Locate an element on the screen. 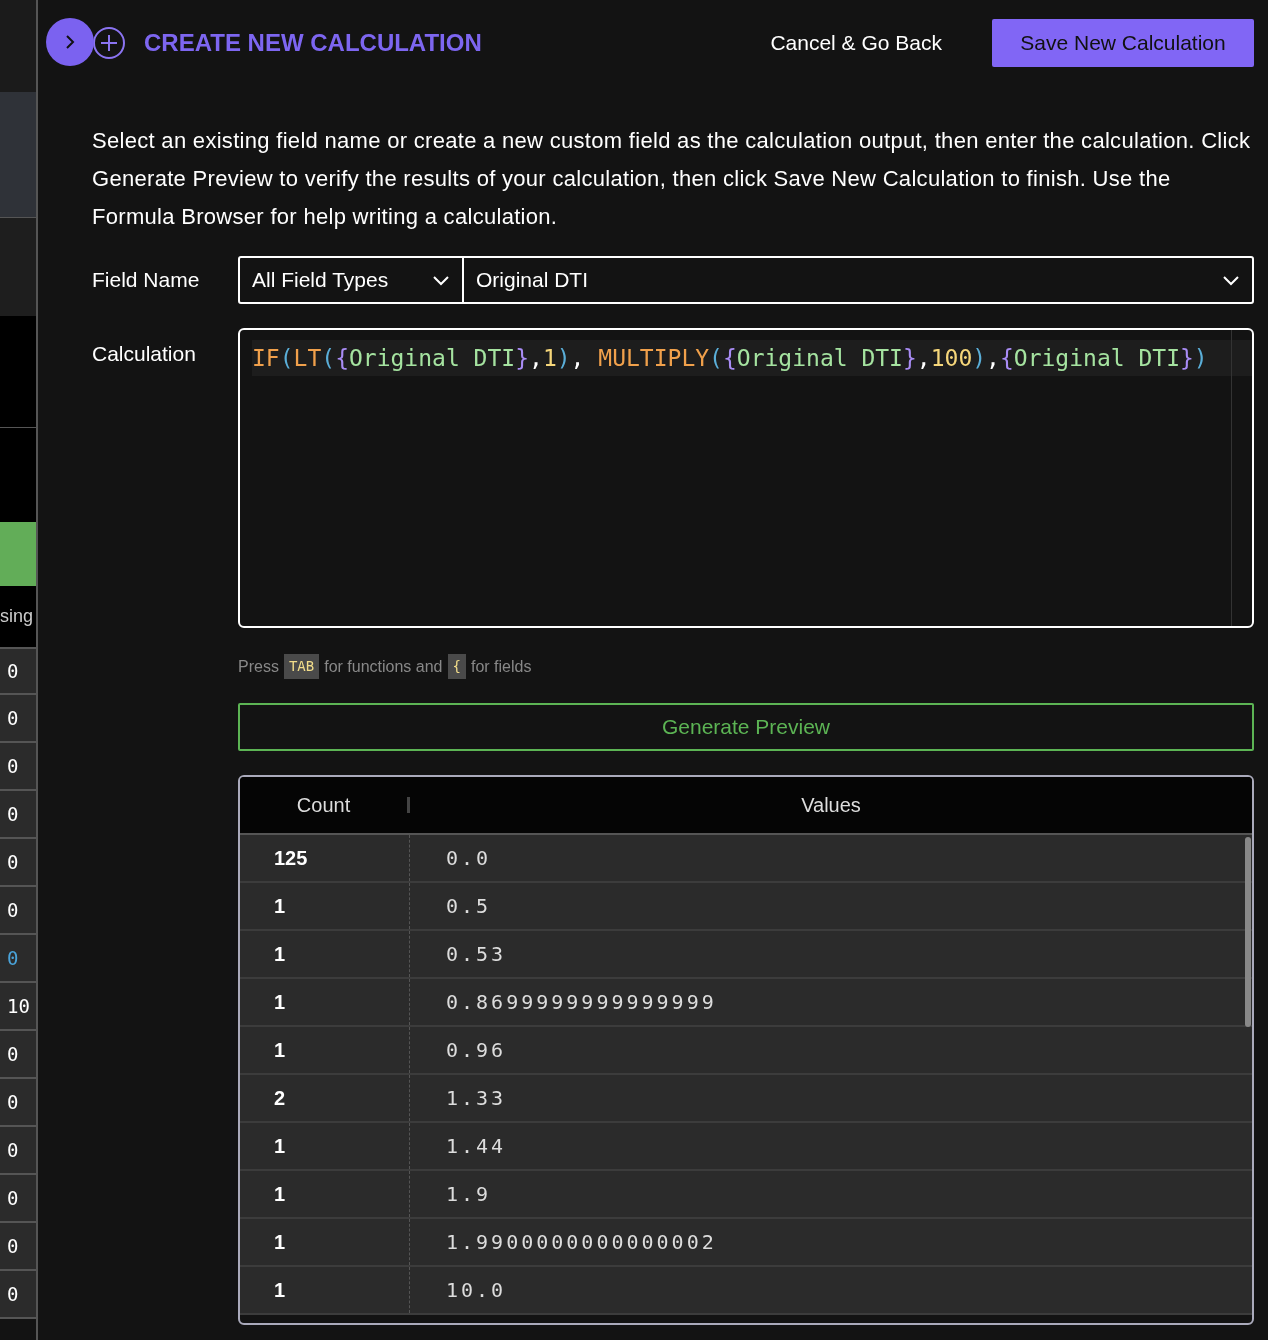 Image resolution: width=1268 pixels, height=1340 pixels. column-header: sing is located at coordinates (17, 616).